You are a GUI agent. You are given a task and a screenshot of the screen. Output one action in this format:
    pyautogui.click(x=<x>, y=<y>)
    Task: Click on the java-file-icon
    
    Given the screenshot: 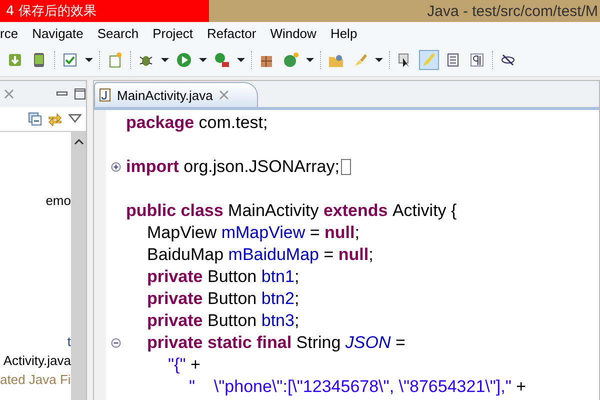 What is the action you would take?
    pyautogui.click(x=105, y=95)
    